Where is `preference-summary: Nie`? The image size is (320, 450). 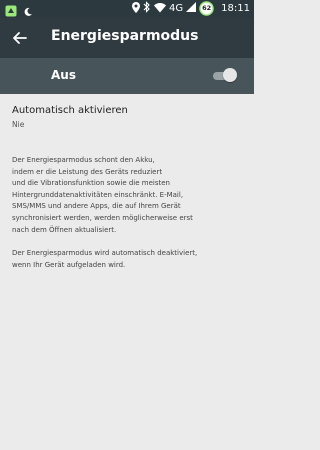
preference-summary: Nie is located at coordinates (18, 124).